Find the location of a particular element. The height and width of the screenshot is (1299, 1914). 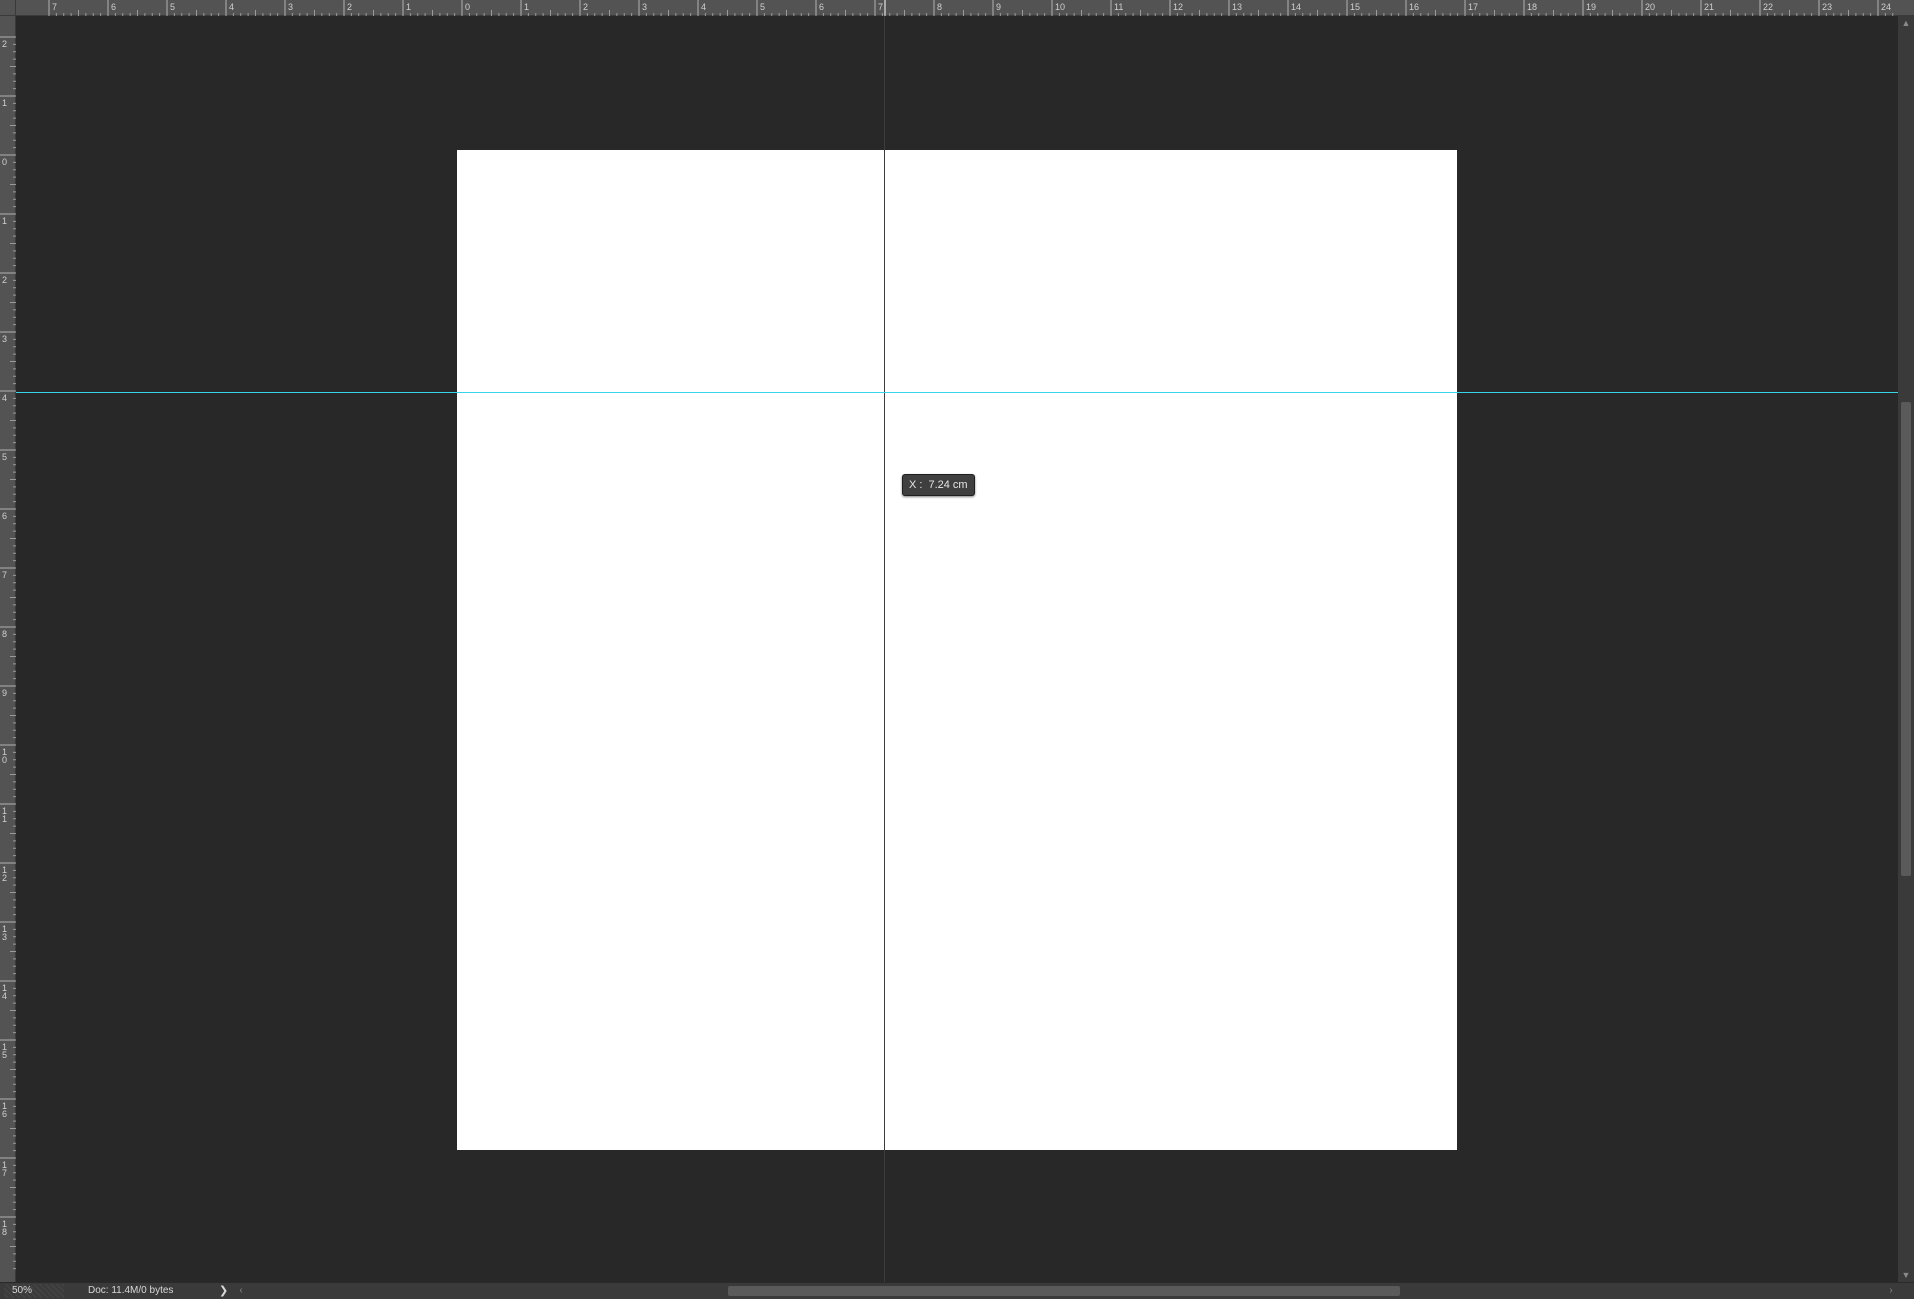

ruler-corner is located at coordinates (8, 8).